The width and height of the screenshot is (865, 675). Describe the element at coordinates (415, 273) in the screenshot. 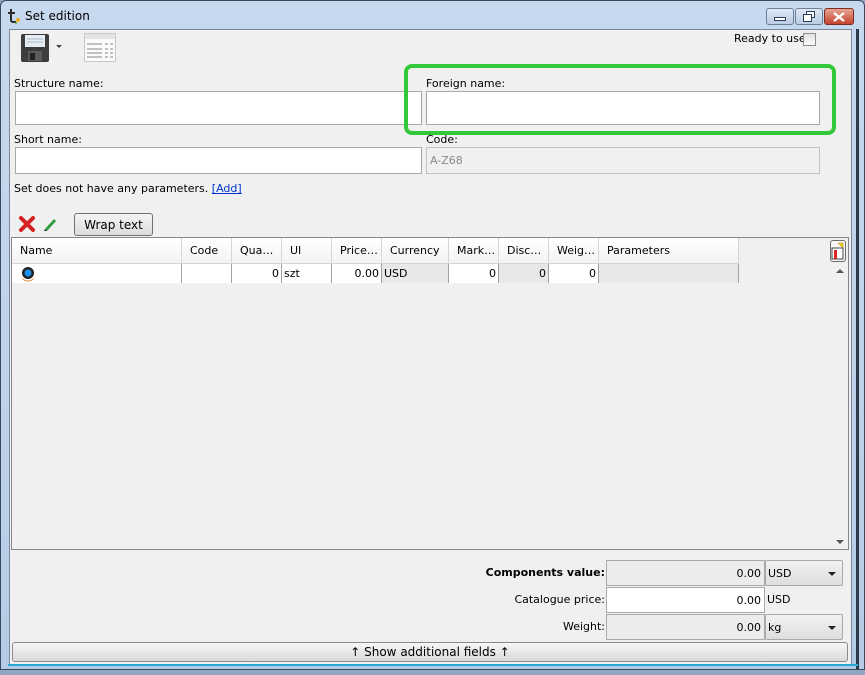

I see `cell-currency: USD` at that location.